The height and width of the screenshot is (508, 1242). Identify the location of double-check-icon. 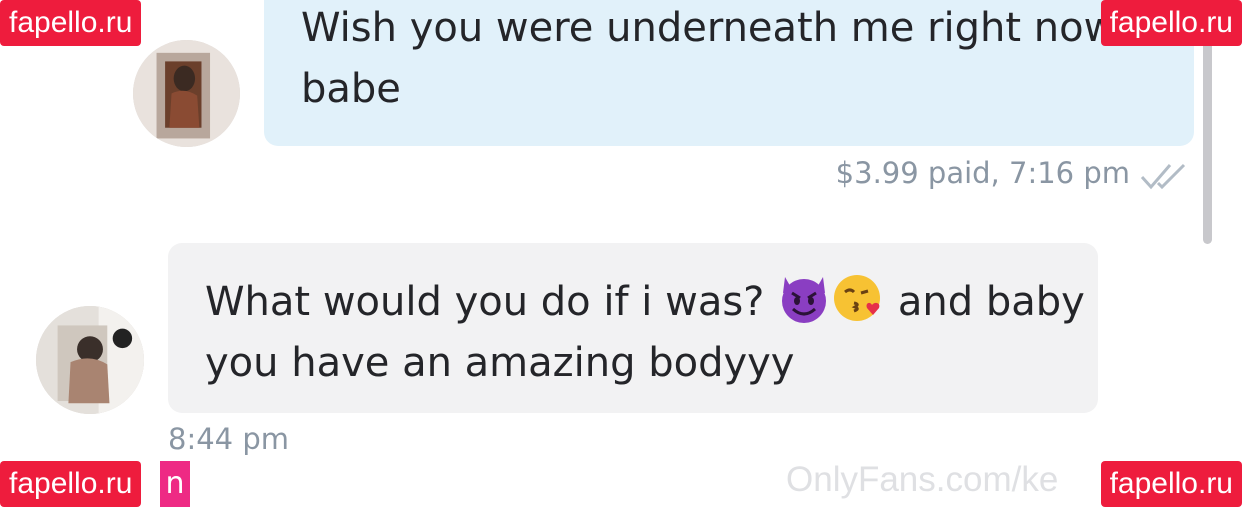
(1163, 176).